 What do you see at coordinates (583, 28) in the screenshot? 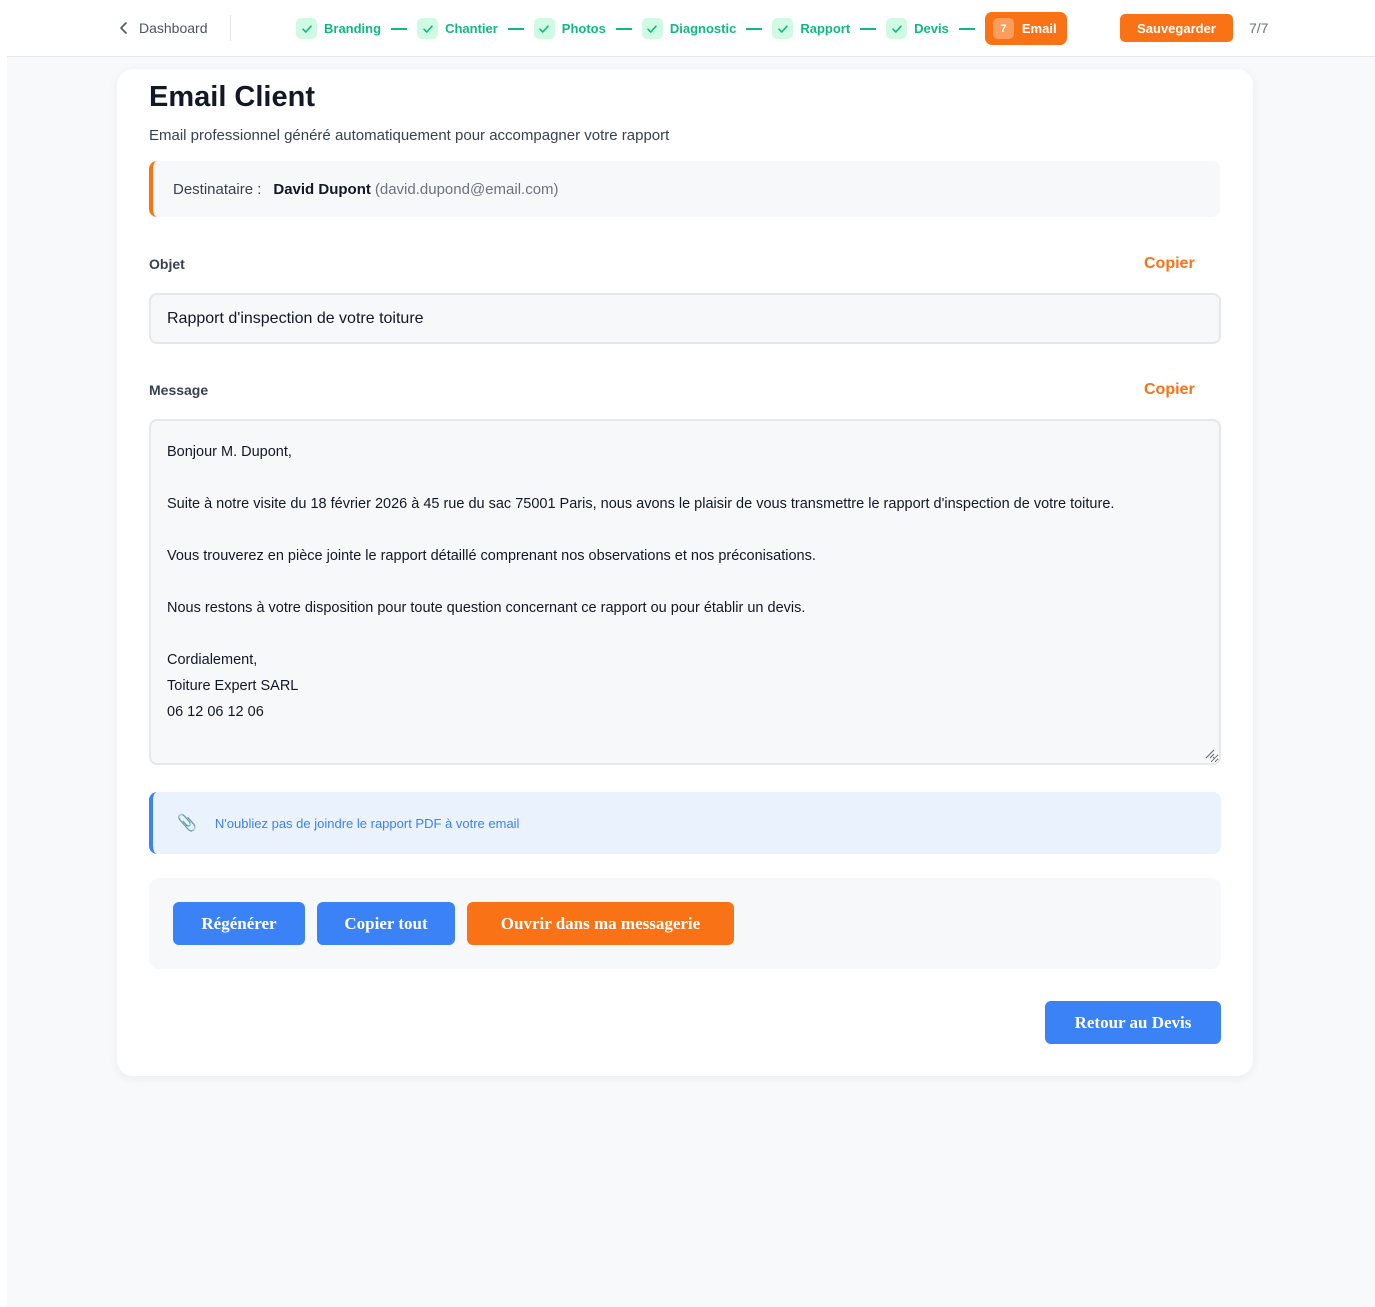
I see `step-label: Photos` at bounding box center [583, 28].